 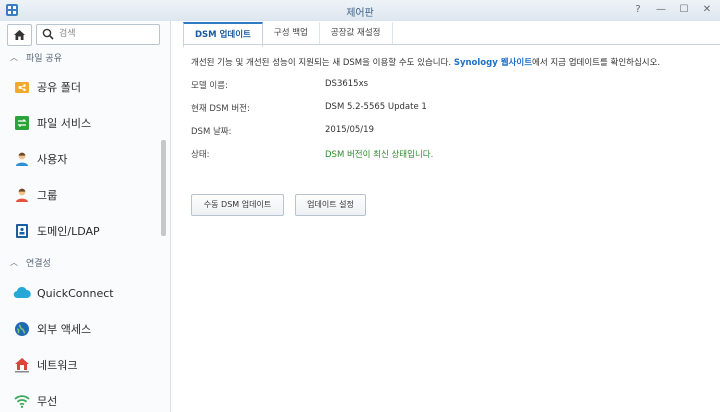 What do you see at coordinates (80, 195) in the screenshot?
I see `sidebar-item-group: 그룹` at bounding box center [80, 195].